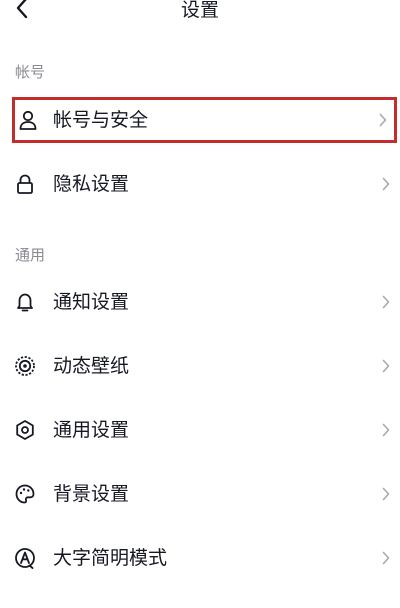  What do you see at coordinates (91, 302) in the screenshot?
I see `settings-item-label: 通知设置` at bounding box center [91, 302].